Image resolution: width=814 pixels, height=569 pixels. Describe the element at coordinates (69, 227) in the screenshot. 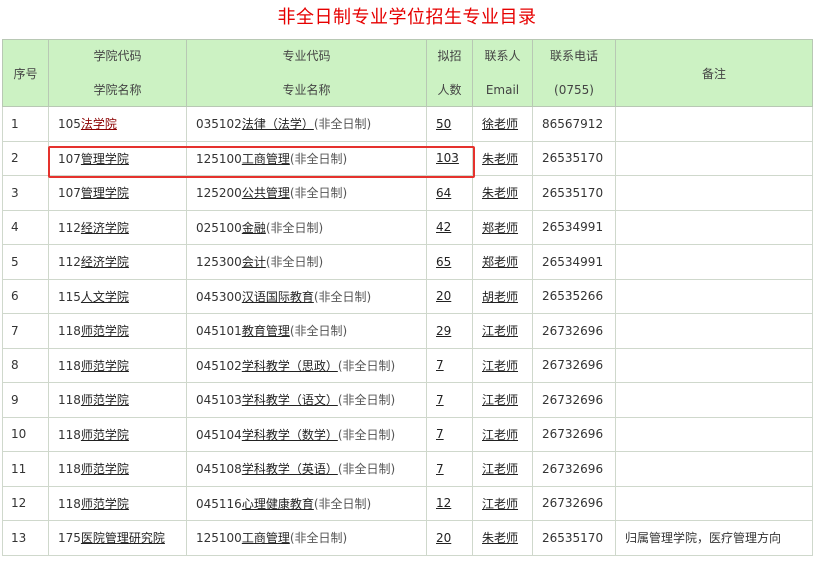

I see `college-code: 112` at that location.